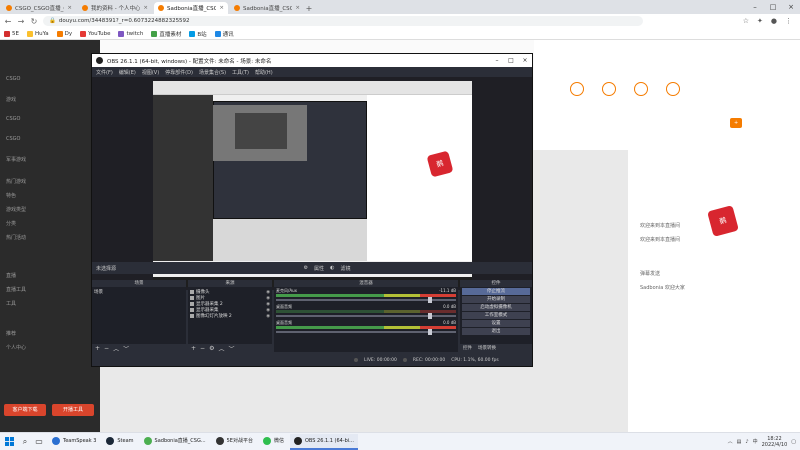  What do you see at coordinates (309, 8) in the screenshot?
I see `new-tab-button: +` at bounding box center [309, 8].